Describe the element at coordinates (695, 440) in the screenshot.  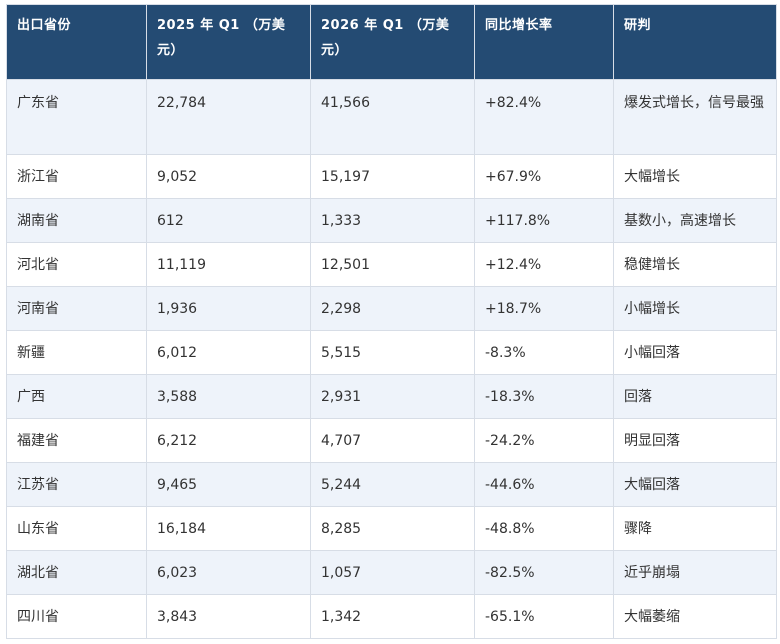
I see `cell-assessment: 明显回落` at that location.